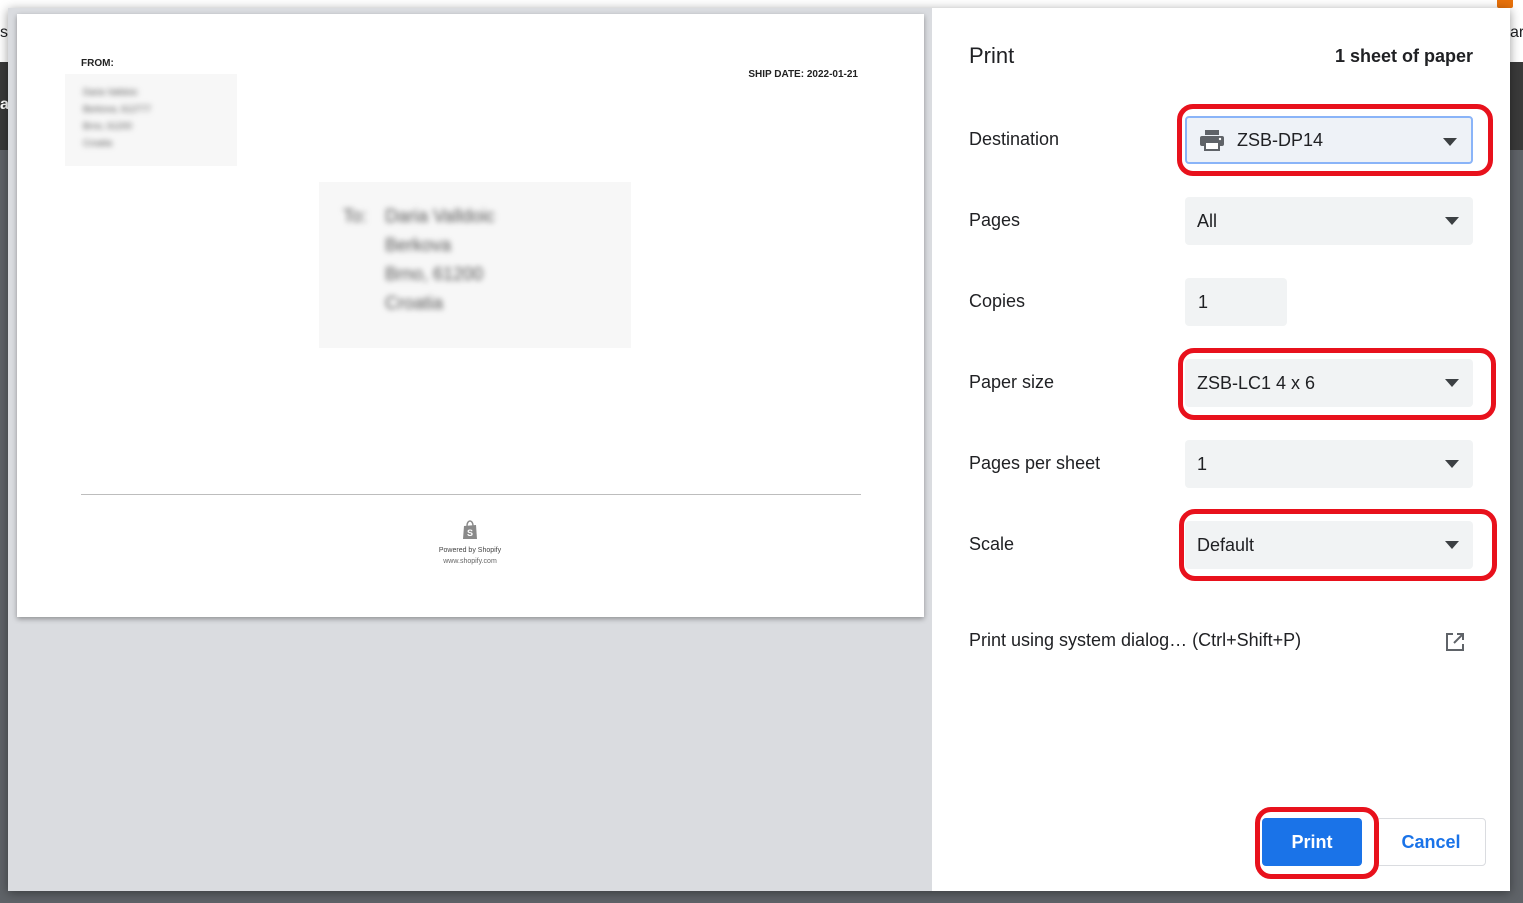  I want to click on paper-size-value: ZSB-LC1 4 x 6, so click(1256, 382).